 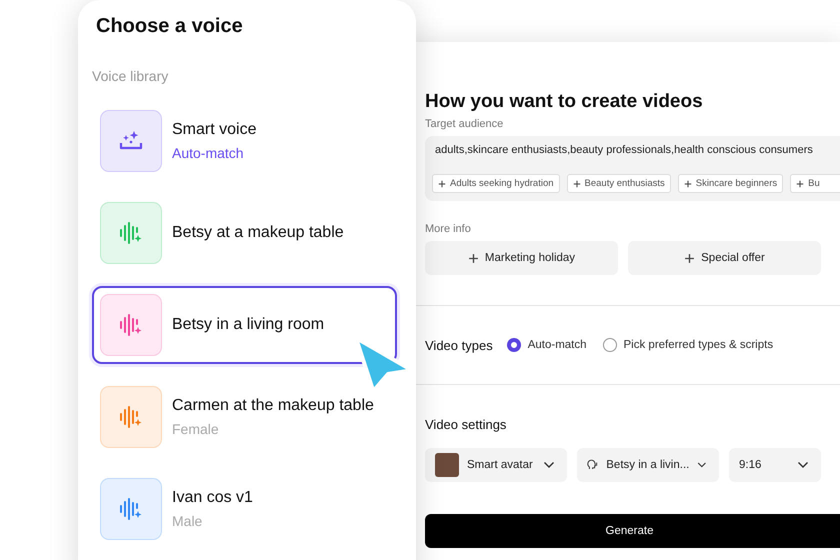 What do you see at coordinates (496, 465) in the screenshot?
I see `dropdown: Smart avatar` at bounding box center [496, 465].